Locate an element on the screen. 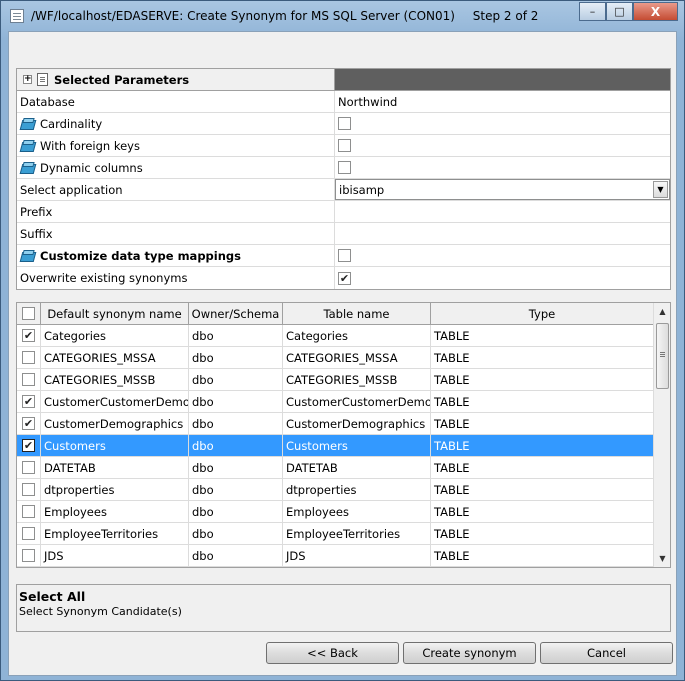 The image size is (685, 681). table-name-cell: Categories is located at coordinates (357, 335).